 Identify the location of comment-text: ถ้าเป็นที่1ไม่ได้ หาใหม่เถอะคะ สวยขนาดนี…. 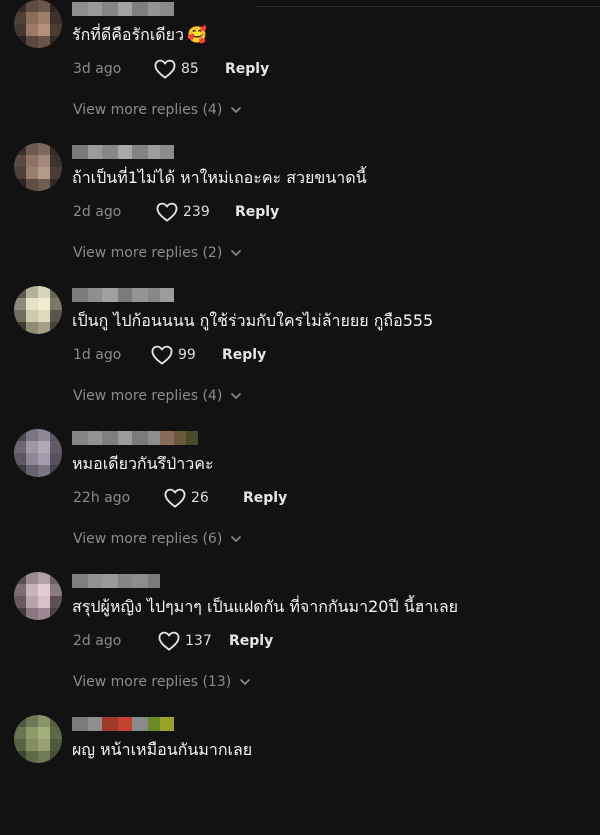
(219, 178).